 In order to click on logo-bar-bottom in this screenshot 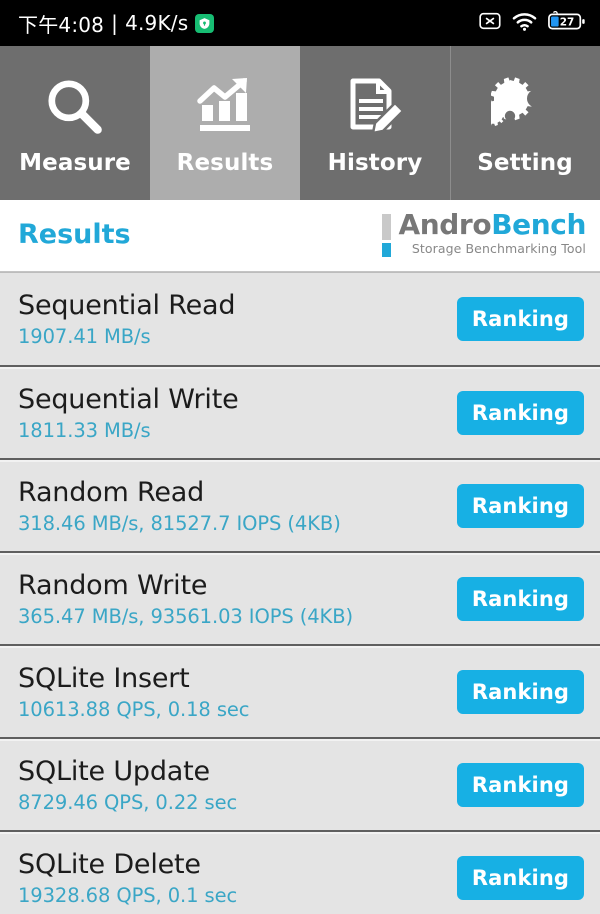, I will do `click(387, 250)`.